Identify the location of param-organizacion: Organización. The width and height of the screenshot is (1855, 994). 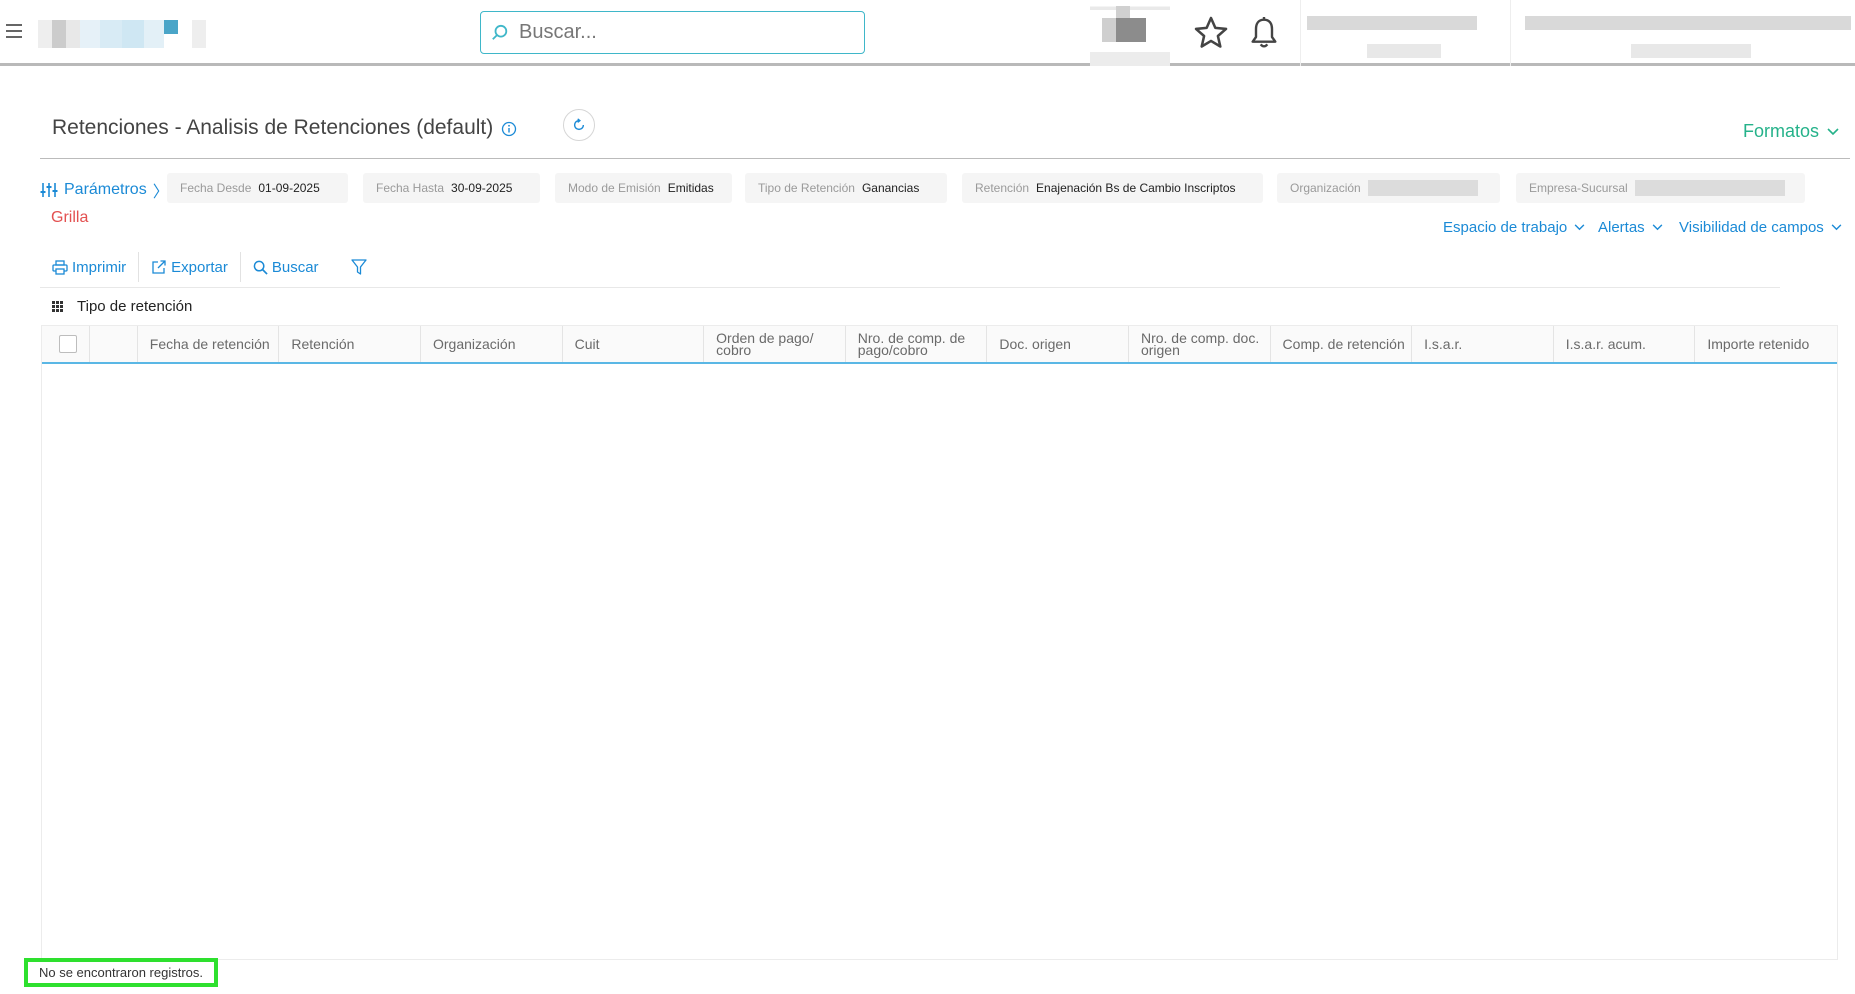
(1388, 188).